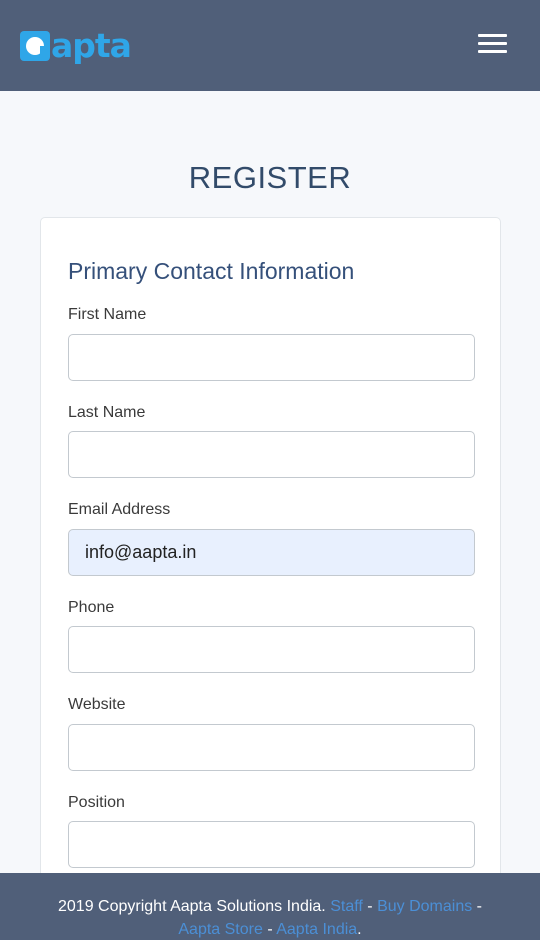 Image resolution: width=540 pixels, height=940 pixels. I want to click on footer-end: ., so click(359, 929).